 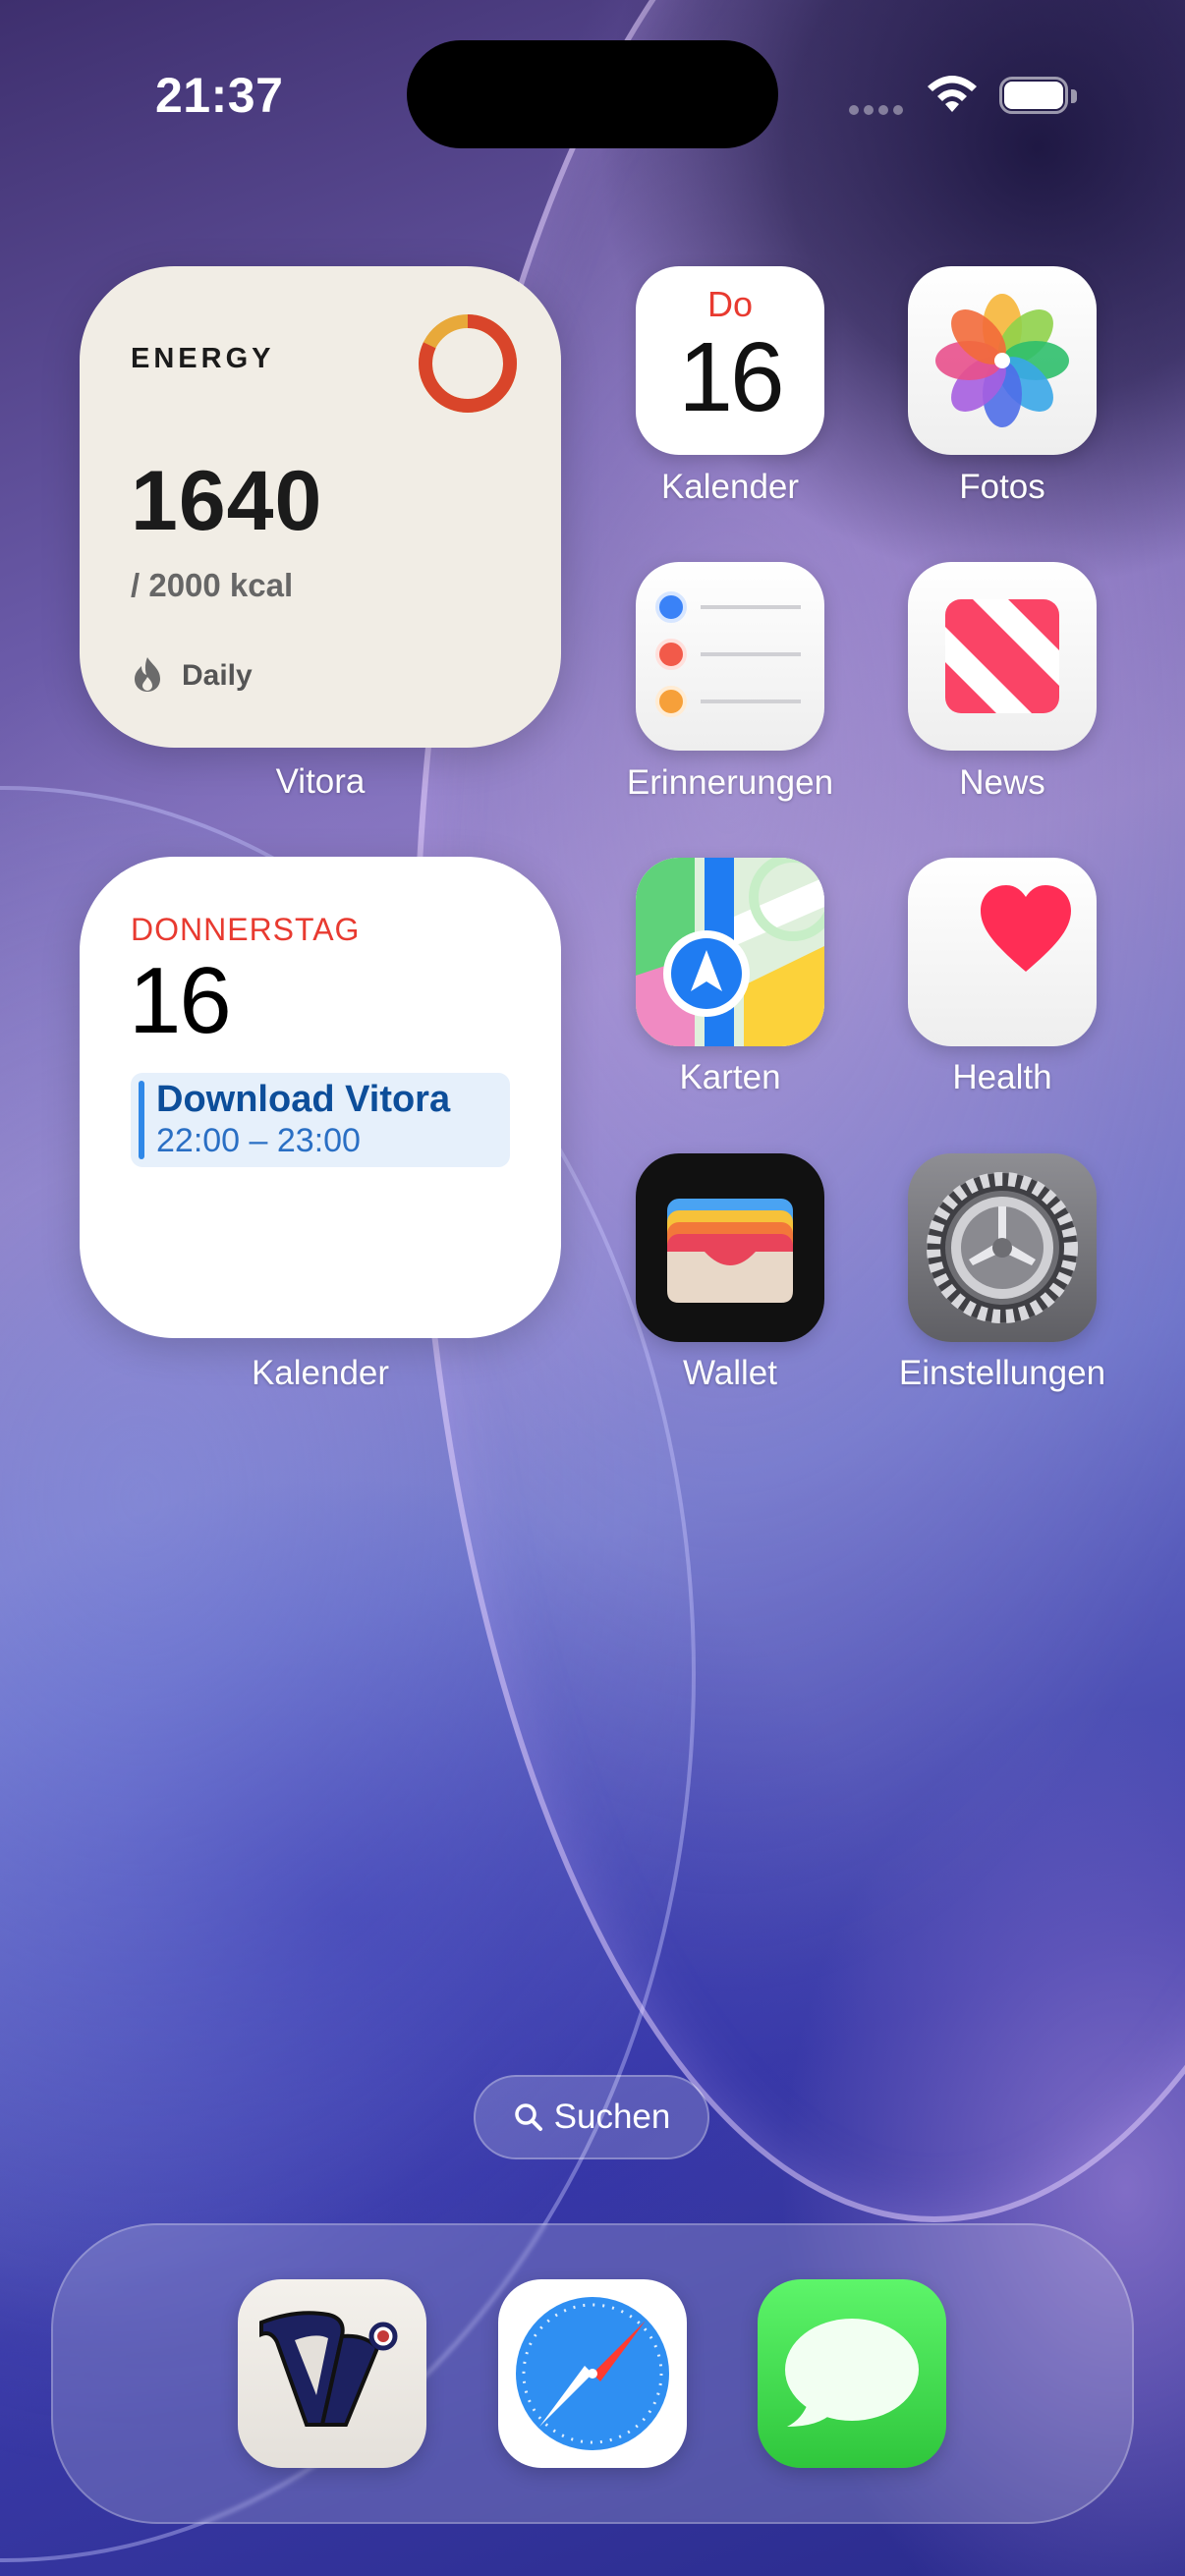 I want to click on calendar-widget-weekday: DONNERSTAG, so click(x=246, y=929).